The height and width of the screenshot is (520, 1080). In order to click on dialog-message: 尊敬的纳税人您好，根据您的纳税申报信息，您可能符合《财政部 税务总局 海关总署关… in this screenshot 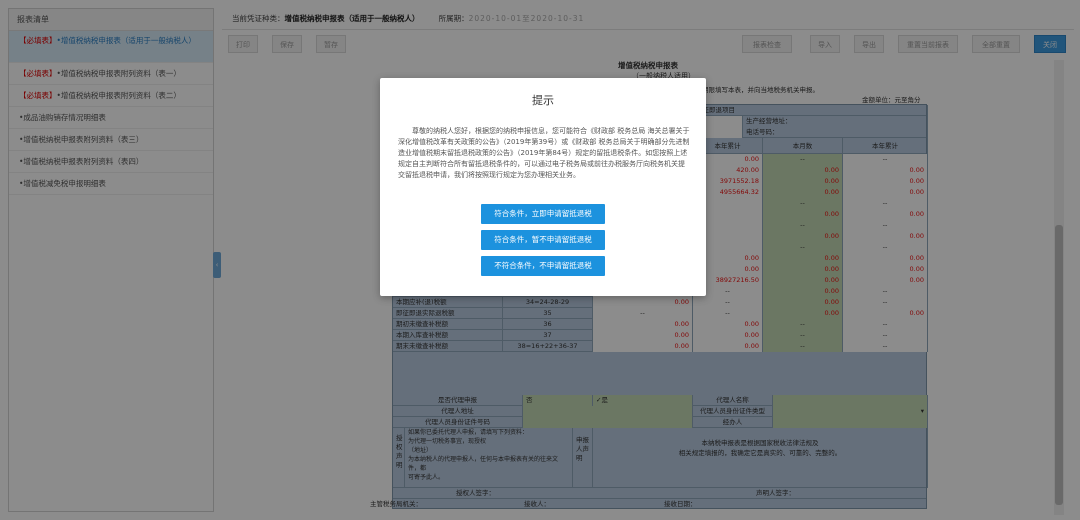, I will do `click(544, 153)`.